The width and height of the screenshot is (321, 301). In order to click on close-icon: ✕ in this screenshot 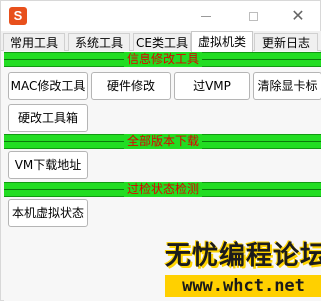, I will do `click(298, 15)`.